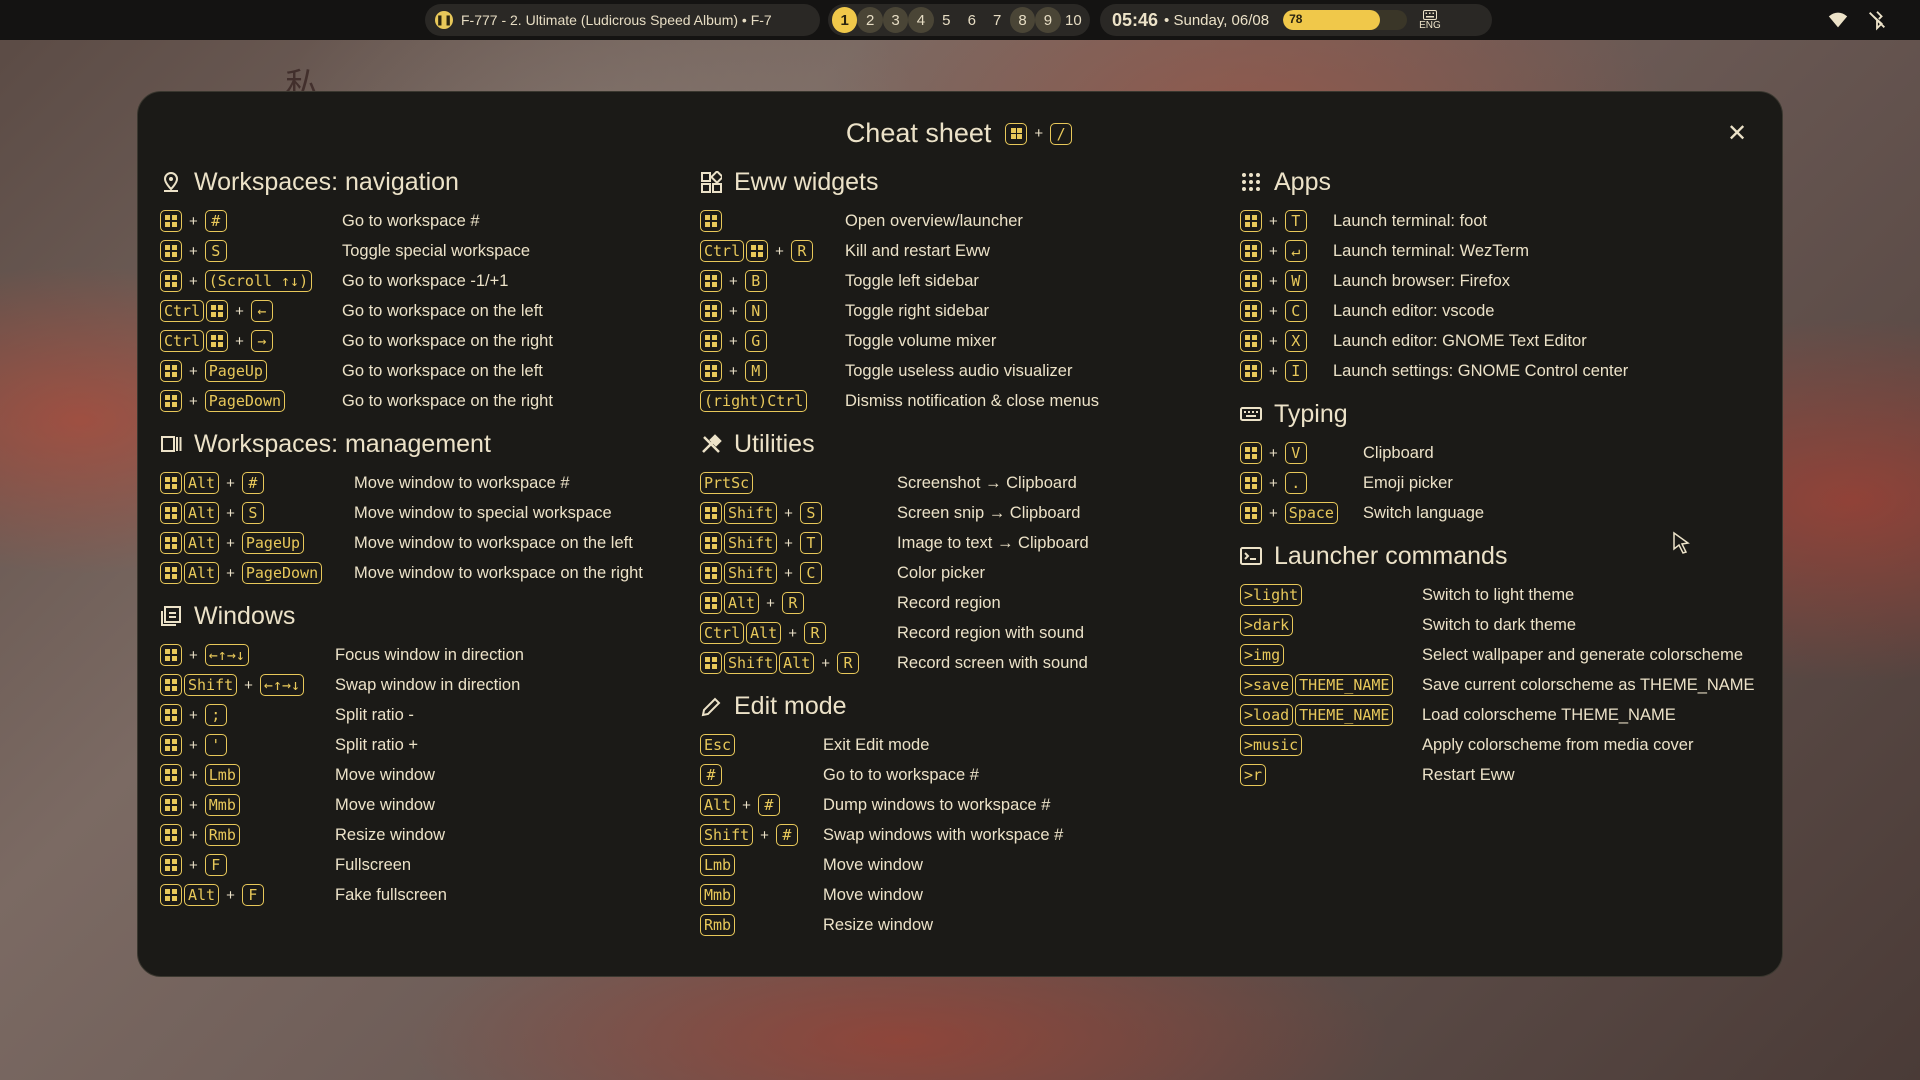 This screenshot has height=1080, width=1920. Describe the element at coordinates (899, 633) in the screenshot. I see `shortcut-row: Ctrl Alt + R Record region with sound` at that location.